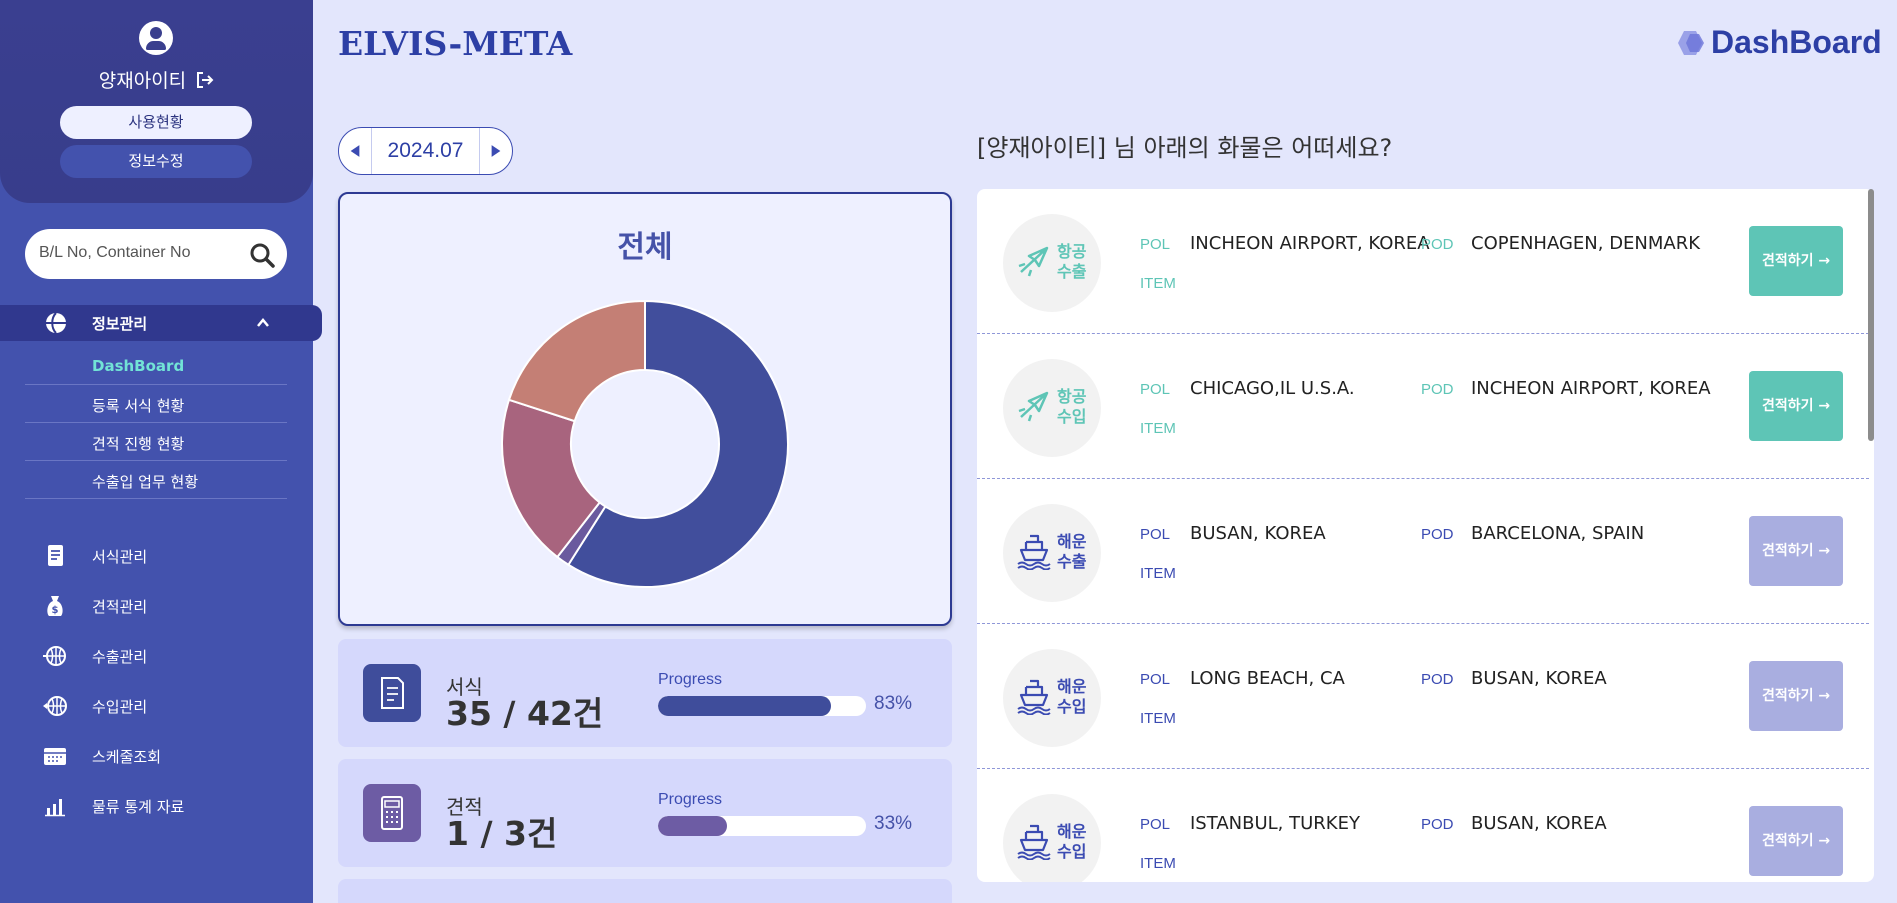  I want to click on menu-quote-management: $ 견적관리, so click(156, 606).